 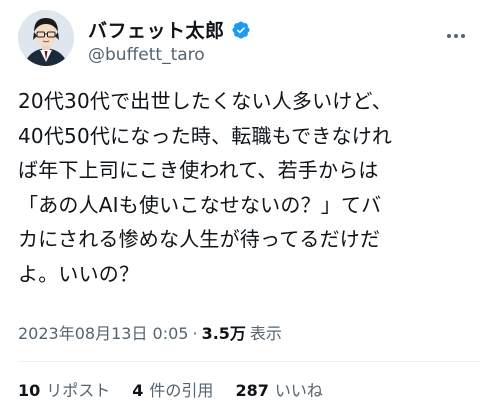 I want to click on avatar-illustration, so click(x=46, y=38).